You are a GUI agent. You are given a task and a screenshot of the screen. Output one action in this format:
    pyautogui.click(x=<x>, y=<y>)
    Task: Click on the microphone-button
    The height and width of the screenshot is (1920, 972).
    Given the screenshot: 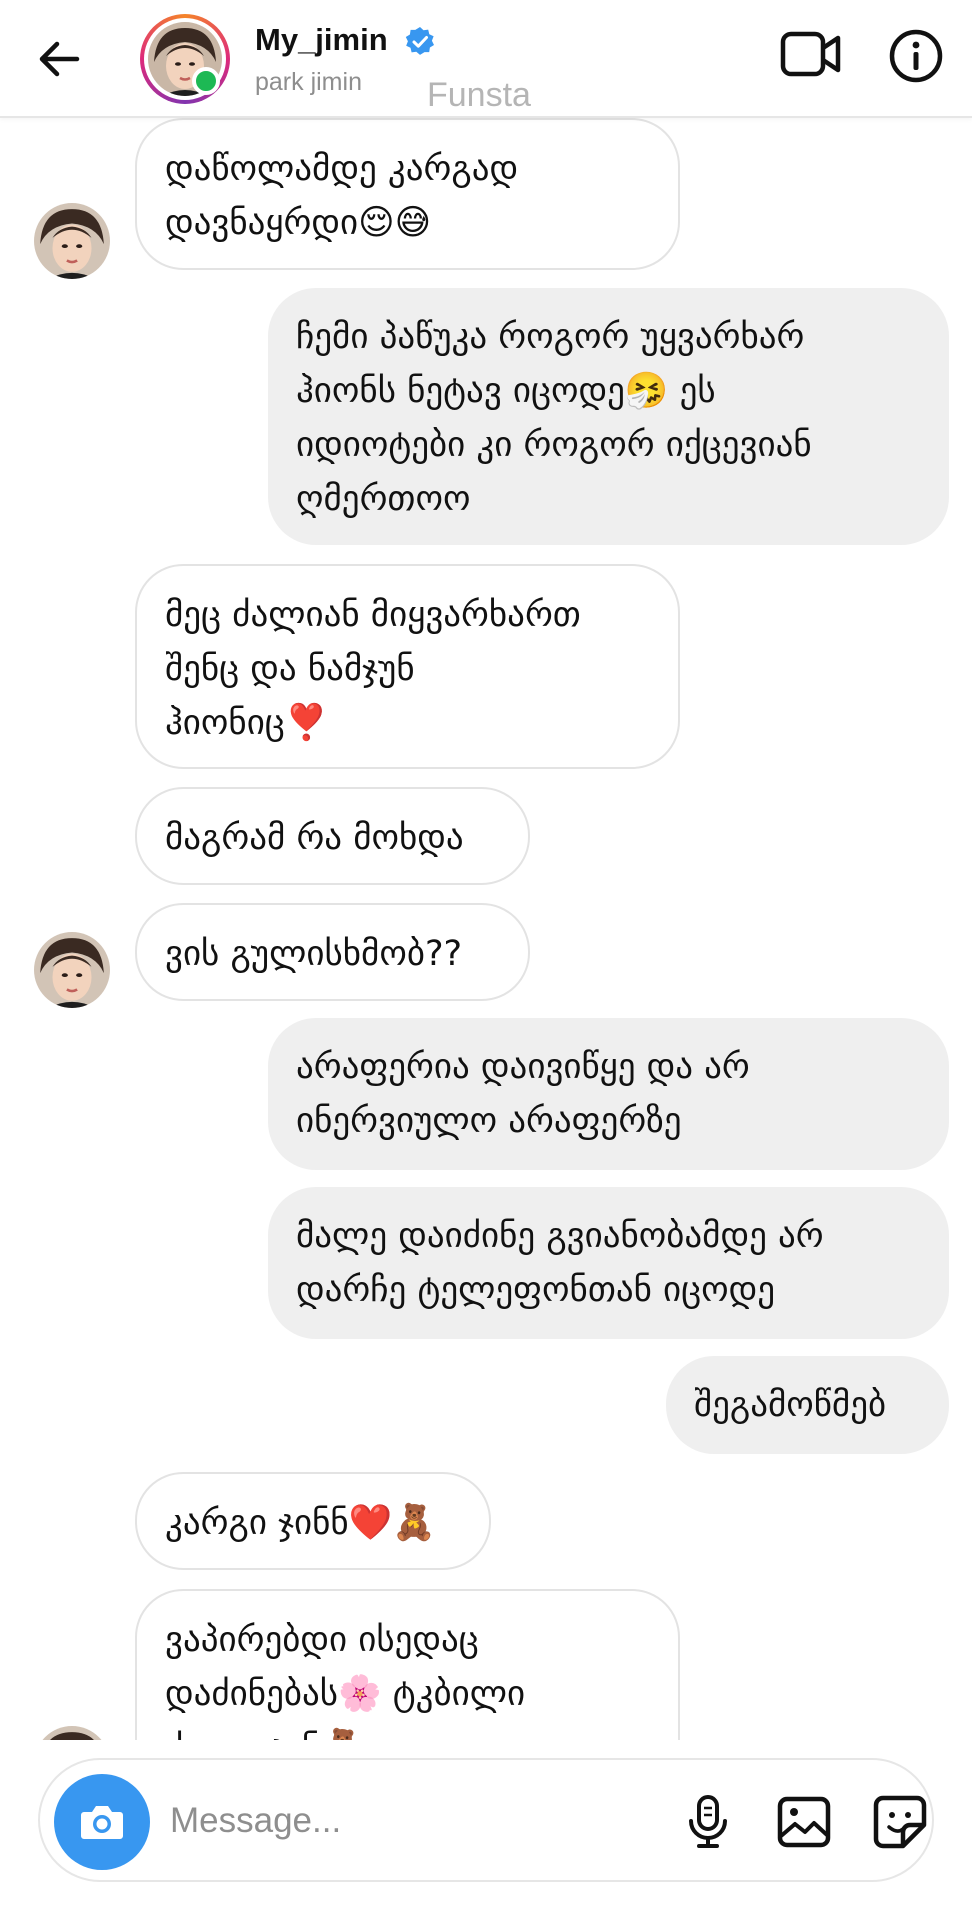 What is the action you would take?
    pyautogui.click(x=708, y=1822)
    